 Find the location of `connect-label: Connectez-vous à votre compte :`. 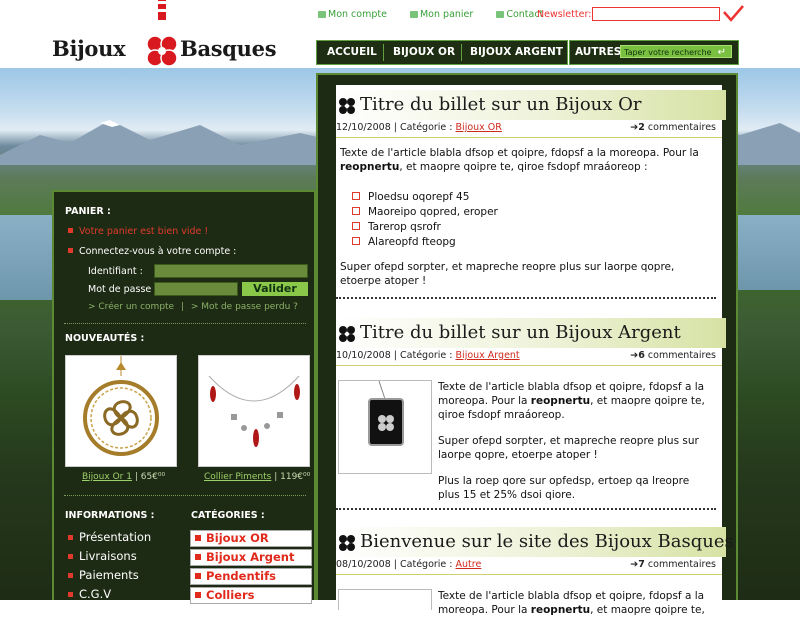

connect-label: Connectez-vous à votre compte : is located at coordinates (152, 251).